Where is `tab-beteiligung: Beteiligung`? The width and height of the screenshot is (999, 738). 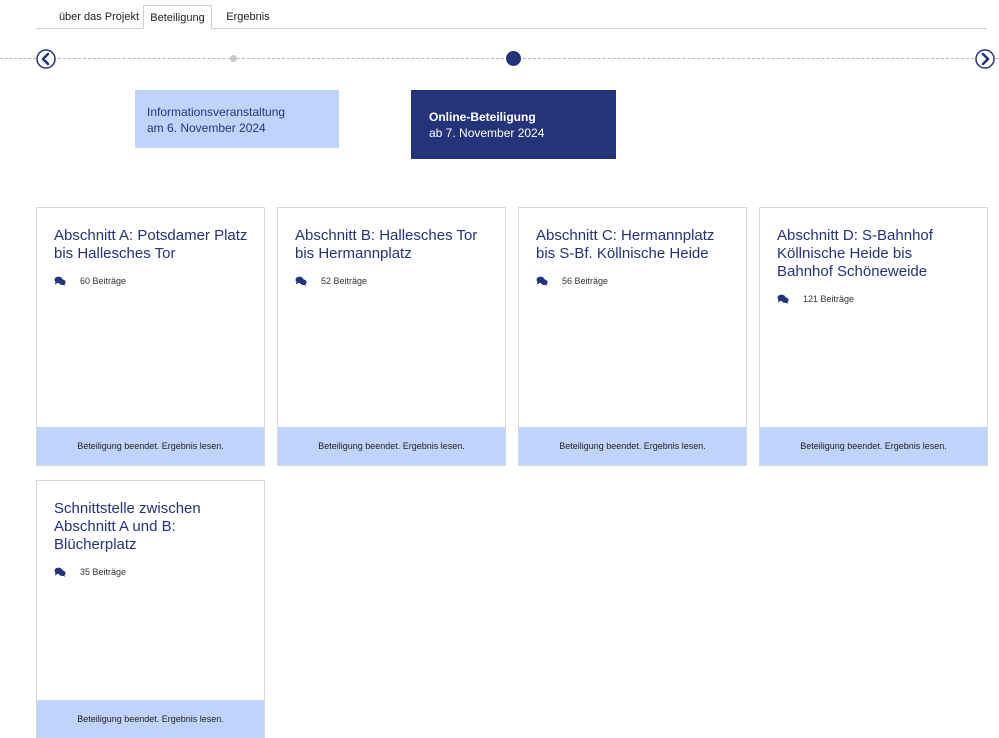 tab-beteiligung: Beteiligung is located at coordinates (177, 17).